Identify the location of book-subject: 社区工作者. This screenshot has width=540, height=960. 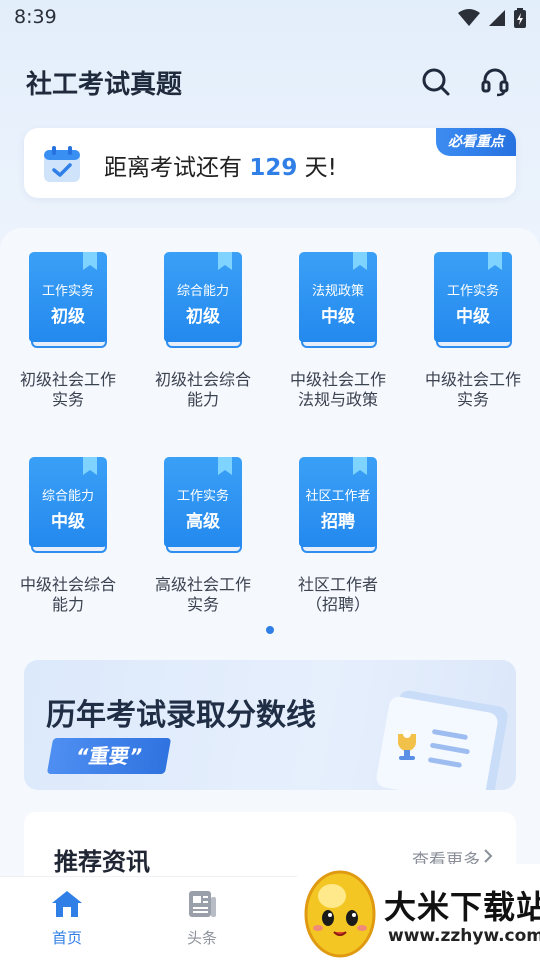
(338, 496).